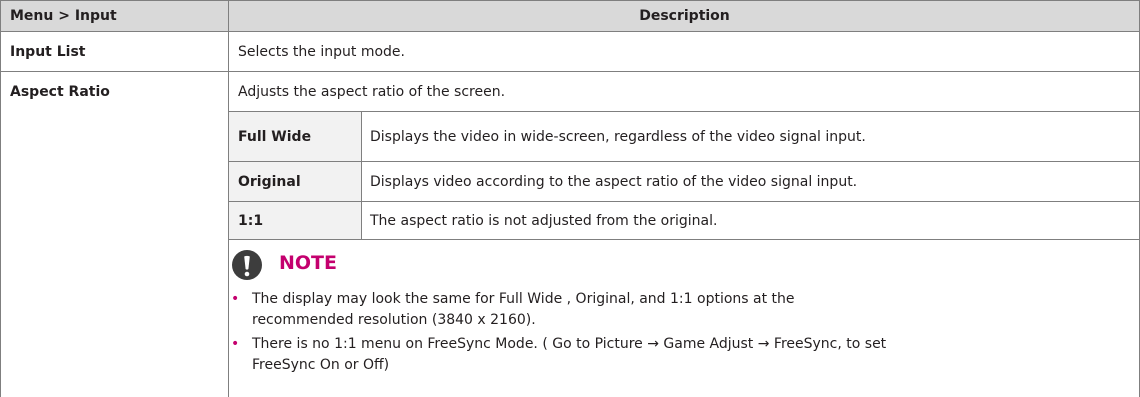 The width and height of the screenshot is (1140, 397). I want to click on divider-option-col, so click(361, 175).